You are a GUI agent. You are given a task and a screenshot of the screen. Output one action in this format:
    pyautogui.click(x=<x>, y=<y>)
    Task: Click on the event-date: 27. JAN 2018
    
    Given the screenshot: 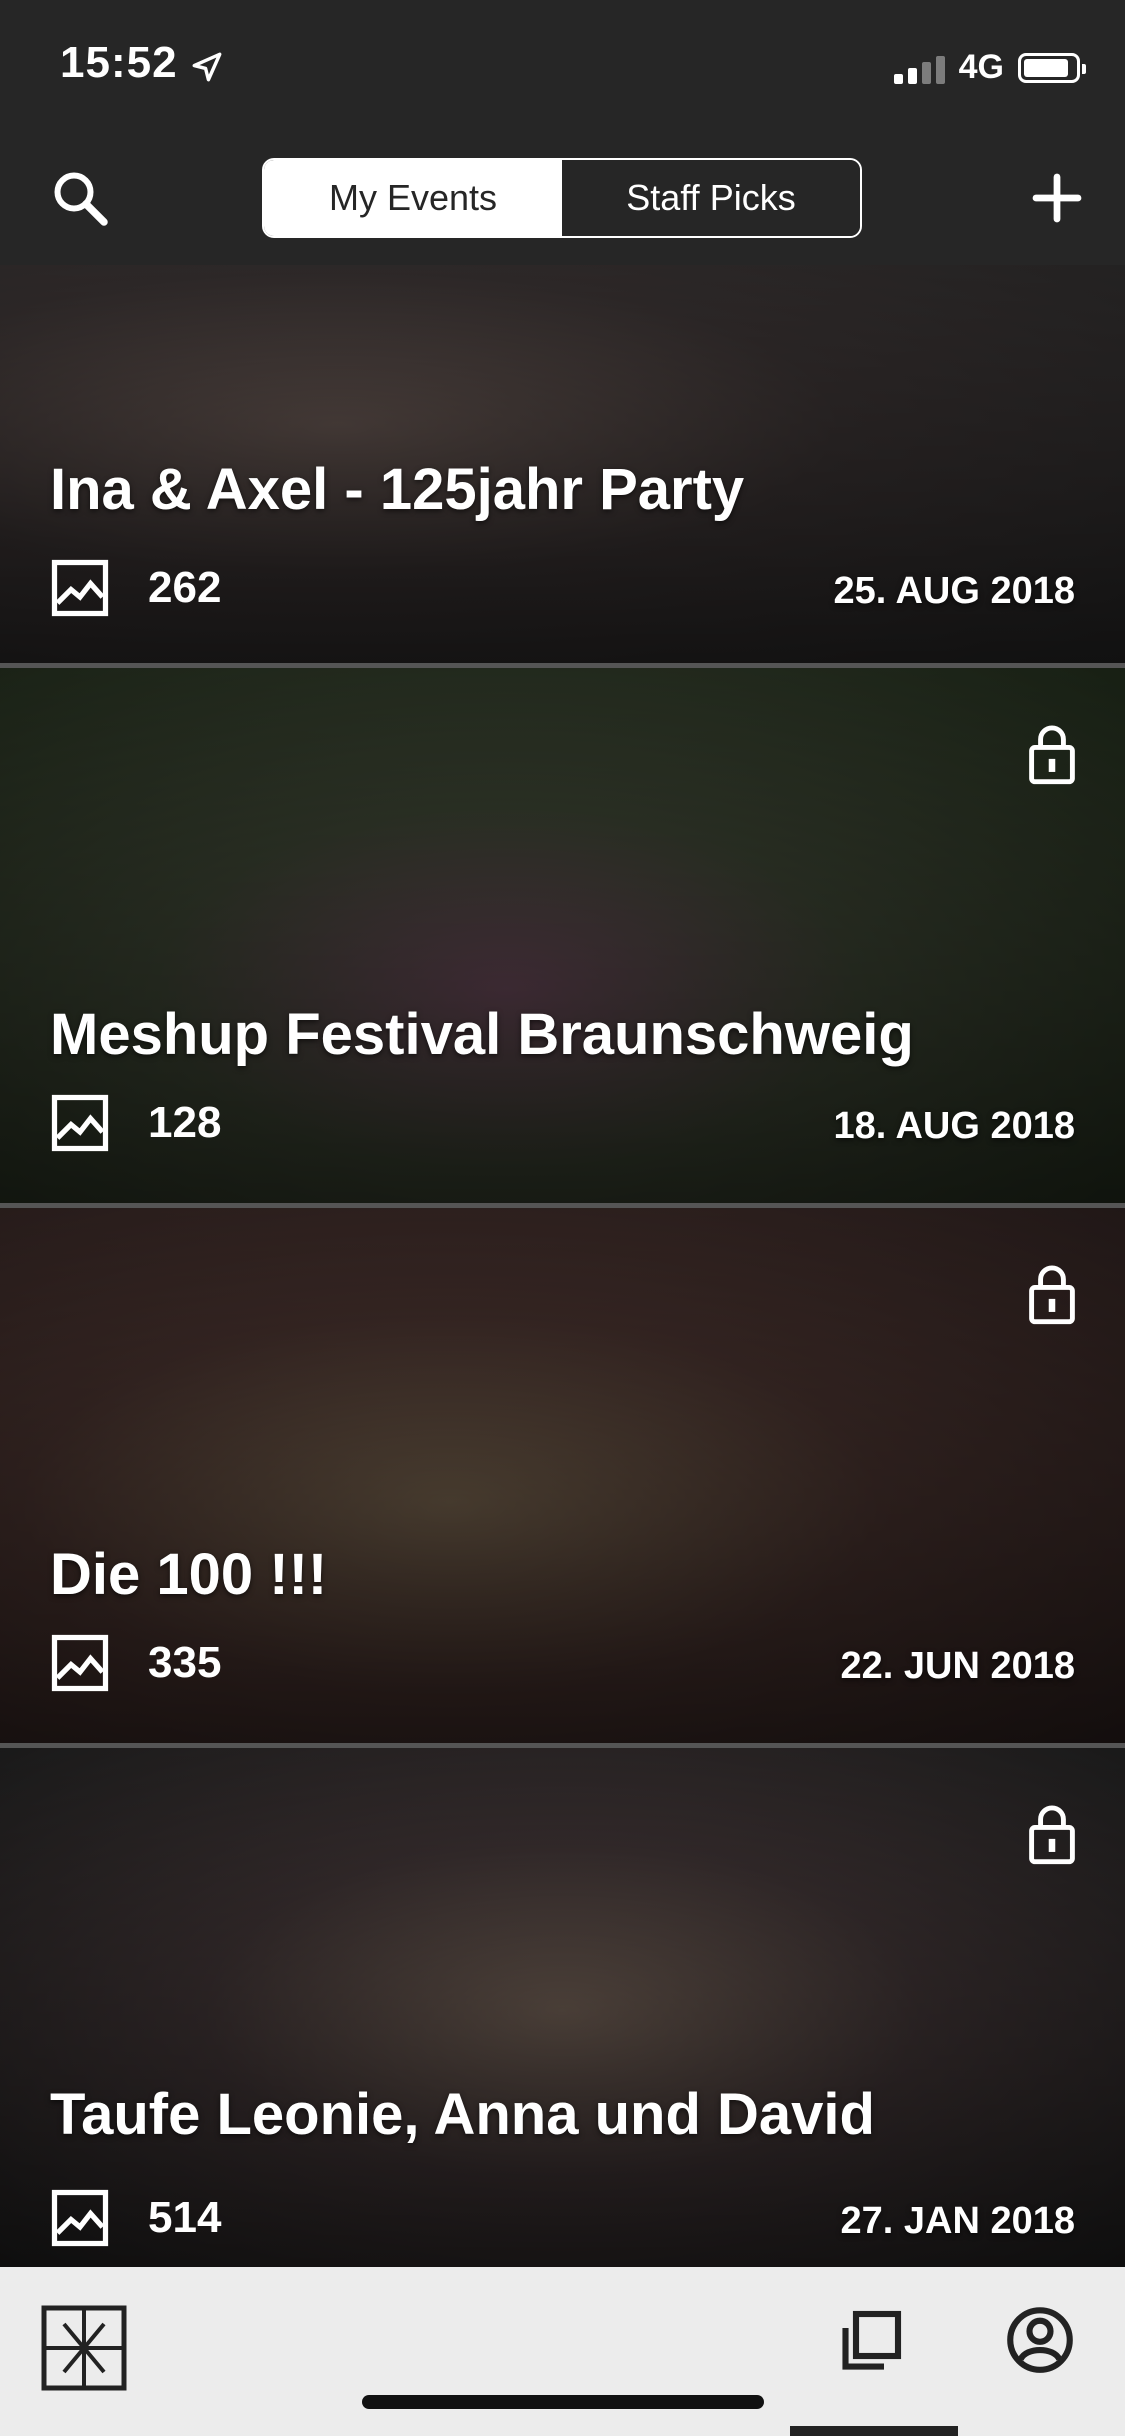 What is the action you would take?
    pyautogui.click(x=958, y=2221)
    